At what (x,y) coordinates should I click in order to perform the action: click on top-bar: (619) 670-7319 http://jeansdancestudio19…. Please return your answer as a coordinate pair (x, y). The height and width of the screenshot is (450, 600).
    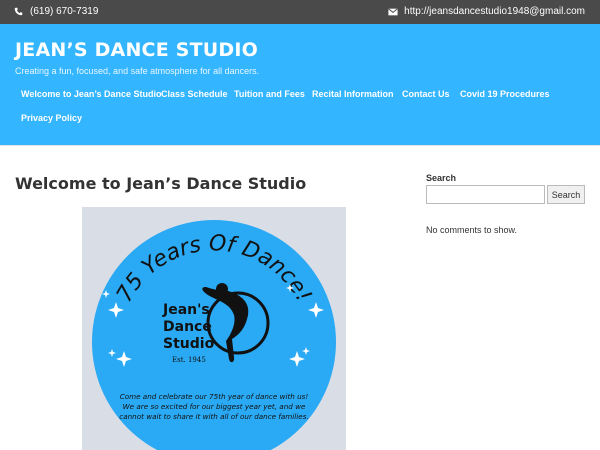
    Looking at the image, I should click on (300, 12).